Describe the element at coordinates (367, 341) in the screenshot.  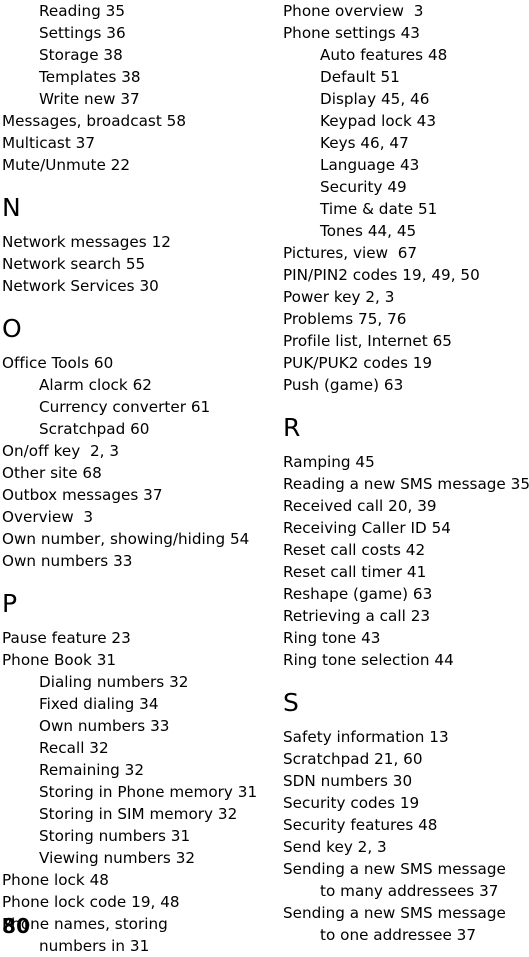
I see `index-entry: Profile list, Internet 65` at that location.